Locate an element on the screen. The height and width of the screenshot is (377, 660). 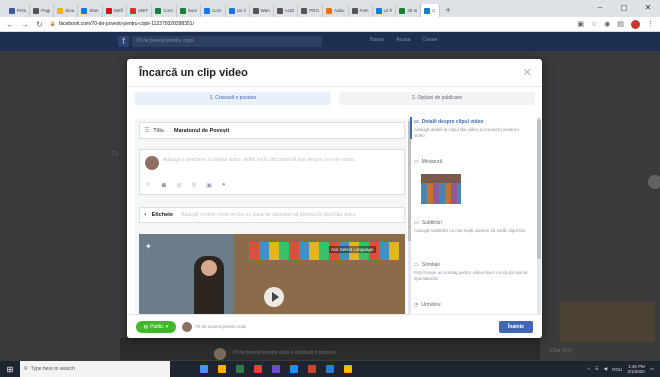
visibility-dropdown: ◍ Public ▾ is located at coordinates (156, 327).